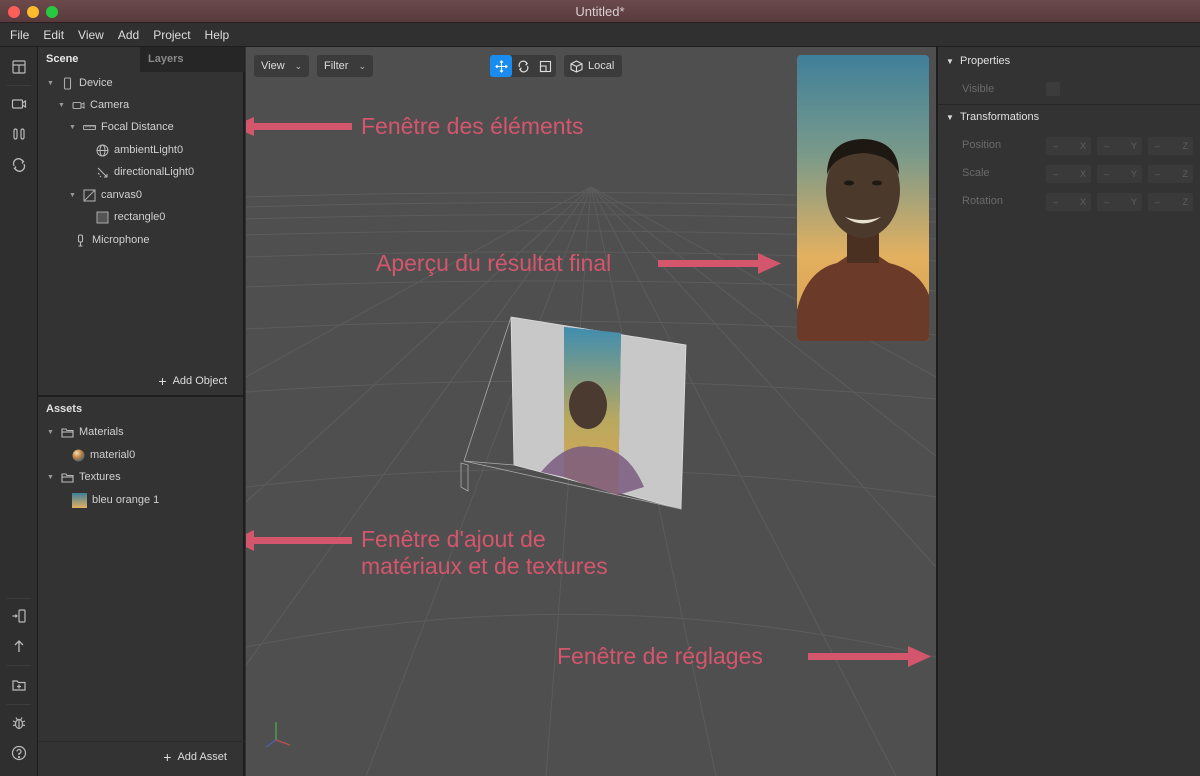 The height and width of the screenshot is (776, 1200). What do you see at coordinates (545, 66) in the screenshot?
I see `scale-tool-button` at bounding box center [545, 66].